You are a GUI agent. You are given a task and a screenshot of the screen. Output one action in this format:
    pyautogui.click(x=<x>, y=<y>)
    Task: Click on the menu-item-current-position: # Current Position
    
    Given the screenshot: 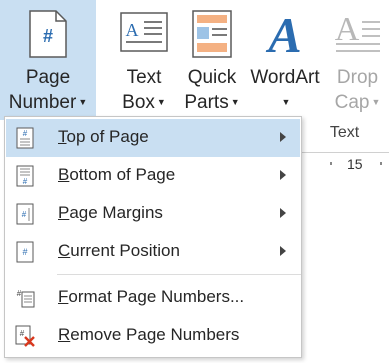 What is the action you would take?
    pyautogui.click(x=153, y=252)
    